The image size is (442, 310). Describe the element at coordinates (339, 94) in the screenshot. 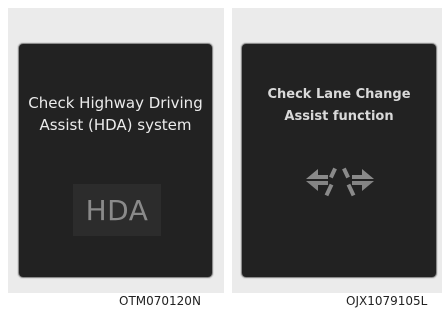

I see `lane-message-line1: Check Lane Change` at that location.